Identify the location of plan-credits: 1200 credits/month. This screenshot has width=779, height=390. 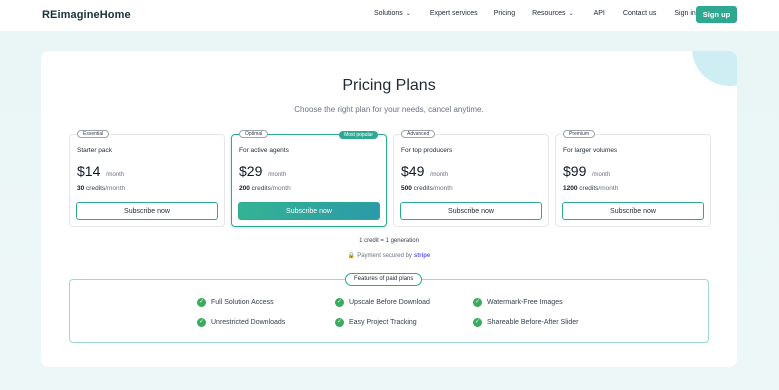
(590, 188).